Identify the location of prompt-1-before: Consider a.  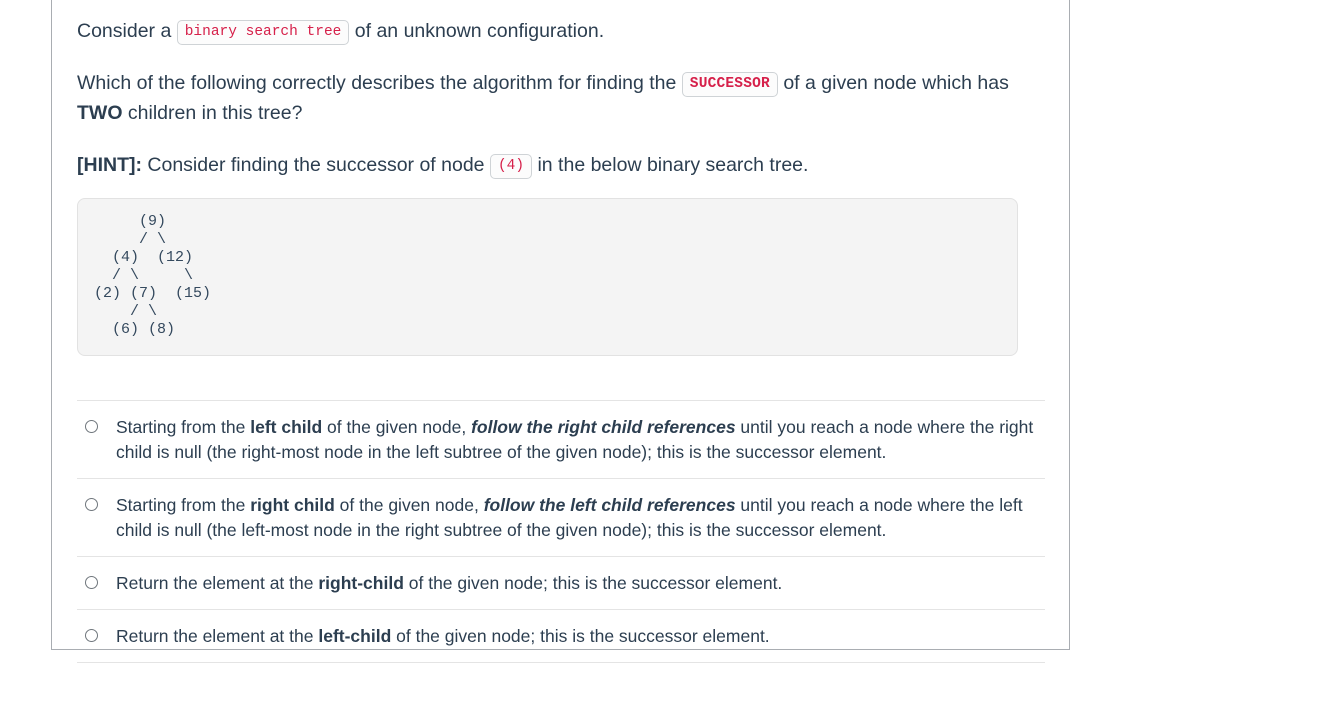
(127, 31).